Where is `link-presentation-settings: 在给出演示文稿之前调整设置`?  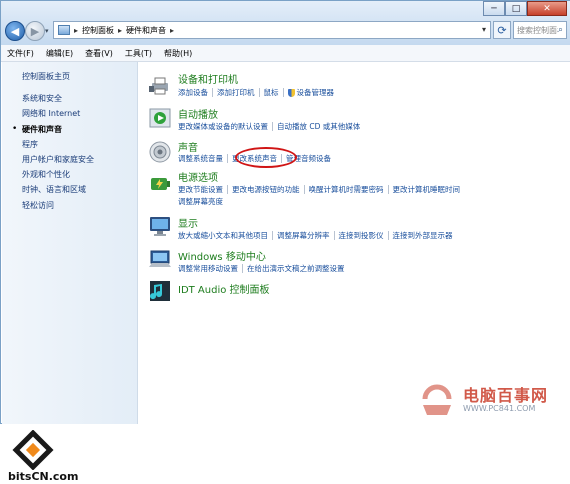 link-presentation-settings: 在给出演示文稿之前调整设置 is located at coordinates (296, 268).